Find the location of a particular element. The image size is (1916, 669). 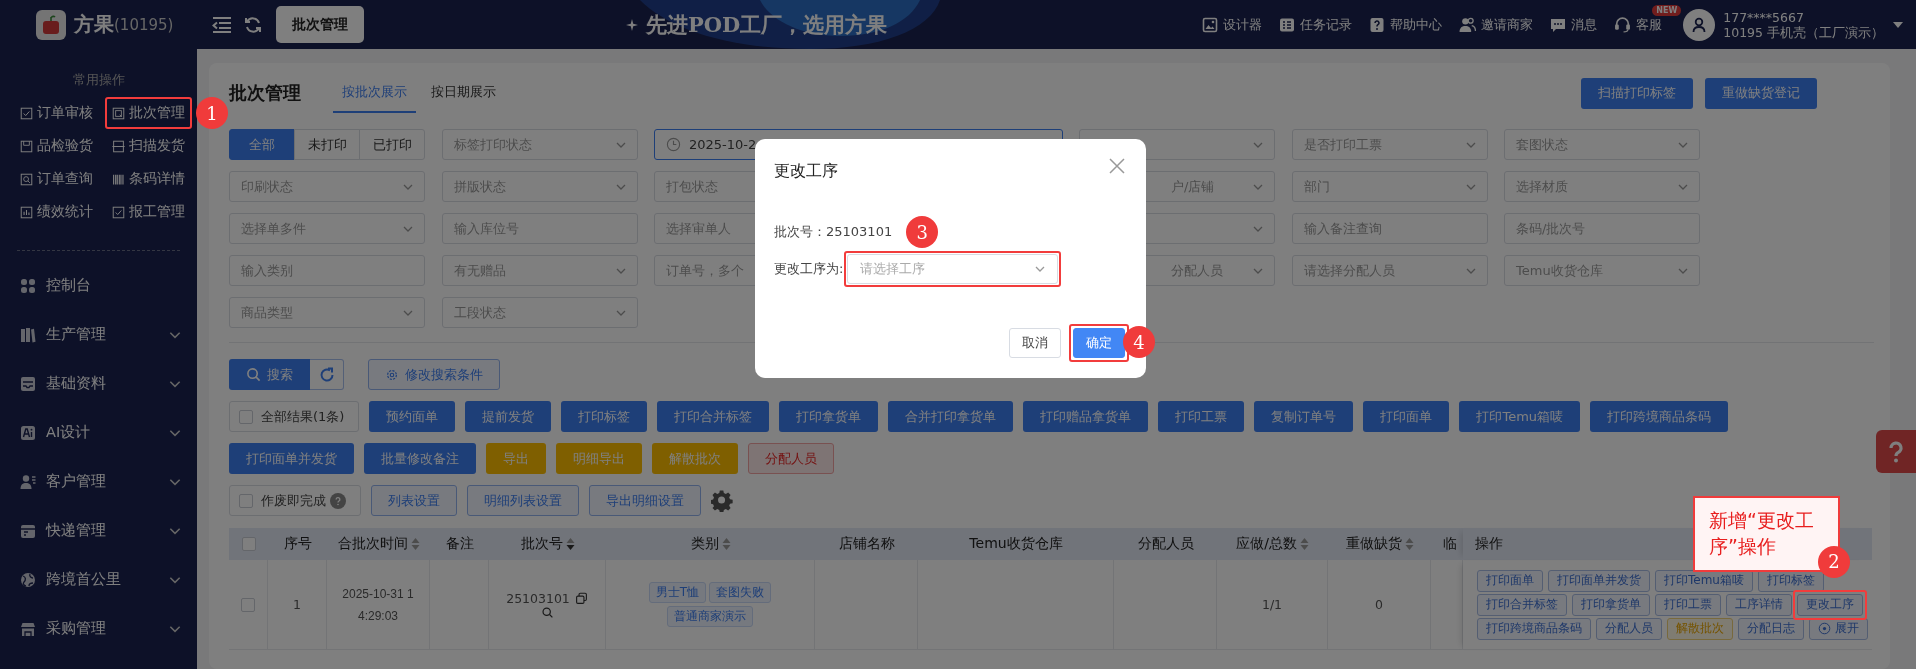

quick-link: 订单查询 is located at coordinates (56, 179).